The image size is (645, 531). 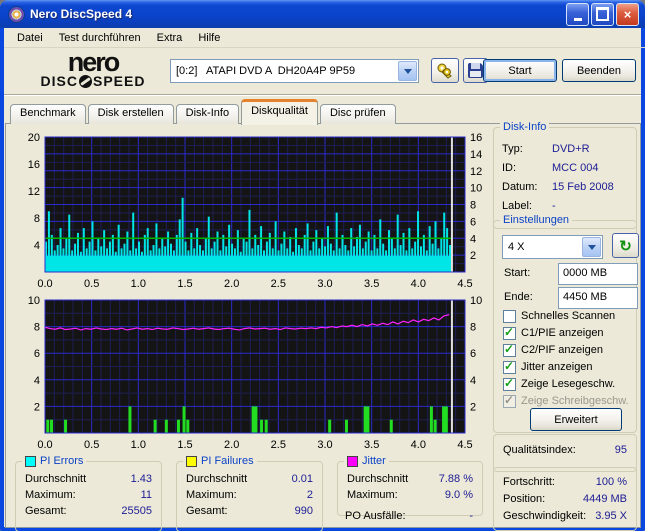 I want to click on checkbox-zeige-lesegeschw: Zeige Lesegeschw., so click(x=559, y=383).